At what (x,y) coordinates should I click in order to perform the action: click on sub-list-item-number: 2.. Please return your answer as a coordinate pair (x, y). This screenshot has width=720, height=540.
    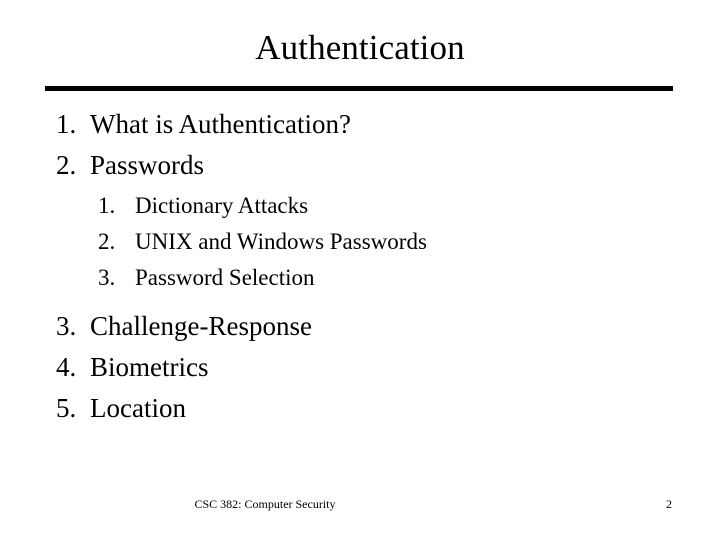
    Looking at the image, I should click on (107, 241).